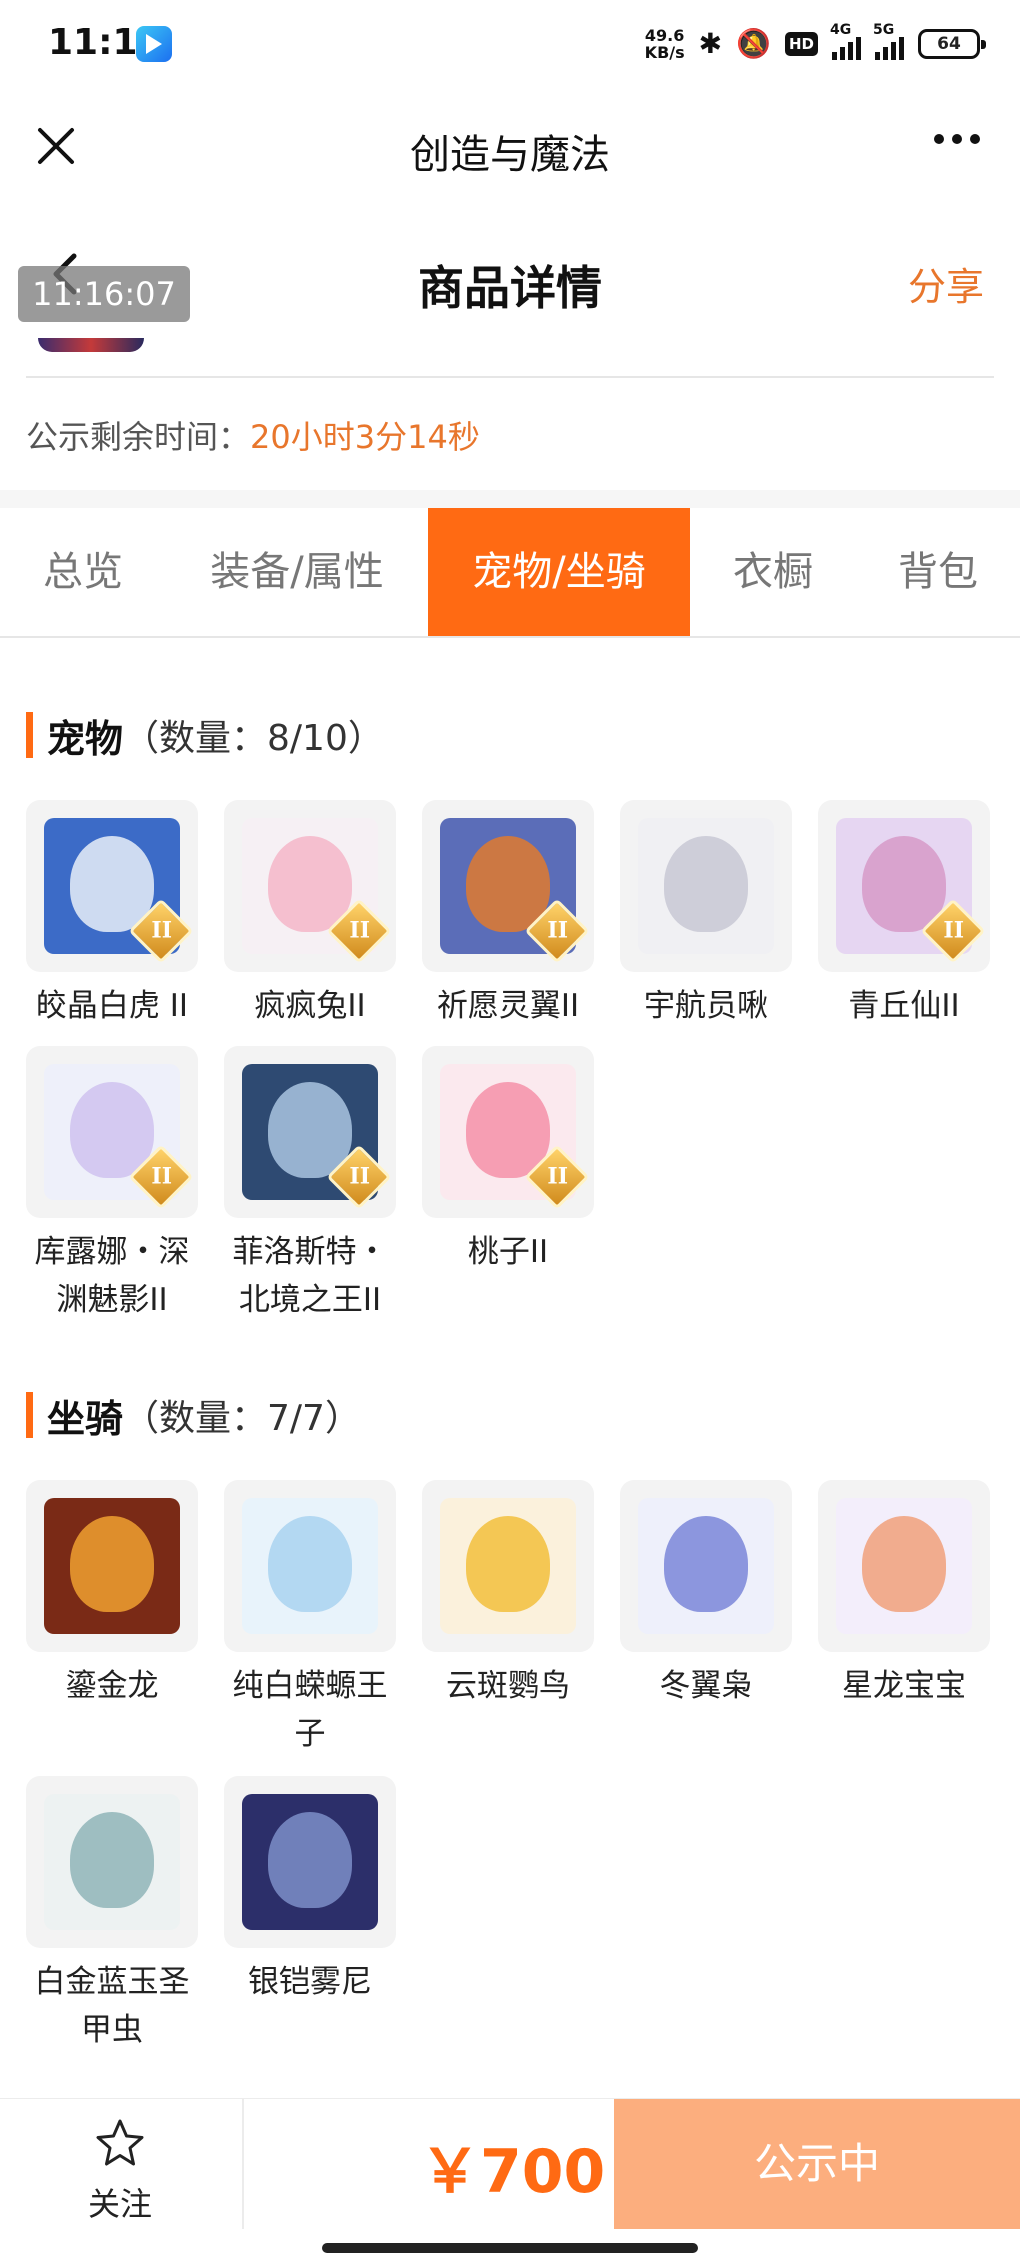 This screenshot has width=1020, height=2267. What do you see at coordinates (310, 1300) in the screenshot?
I see `item-name-line: 北境之王II` at bounding box center [310, 1300].